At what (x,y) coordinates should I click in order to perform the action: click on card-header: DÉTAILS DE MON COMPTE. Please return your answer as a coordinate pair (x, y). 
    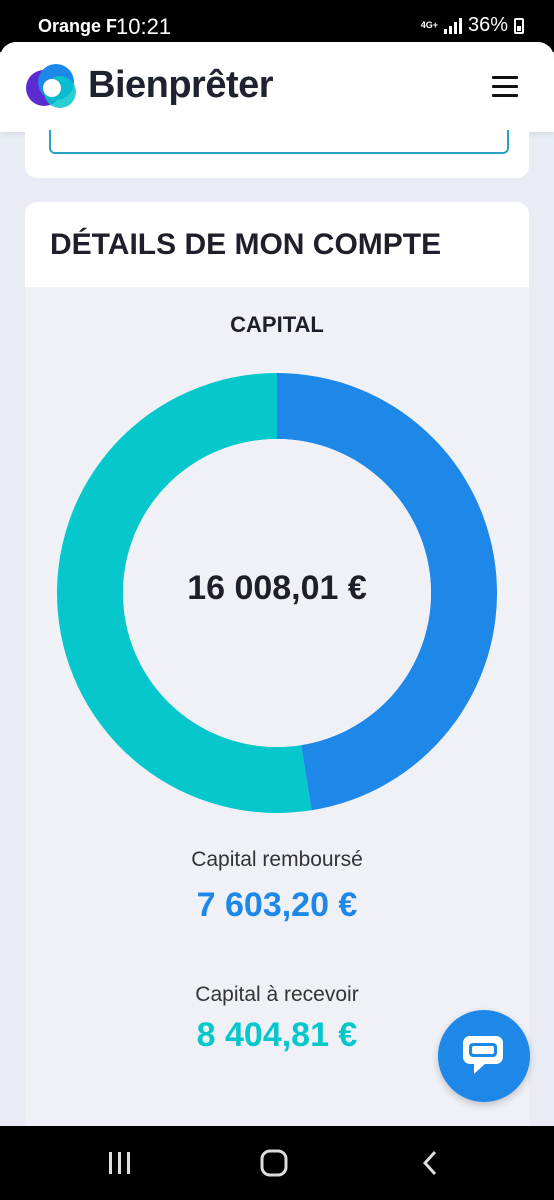
    Looking at the image, I should click on (277, 244).